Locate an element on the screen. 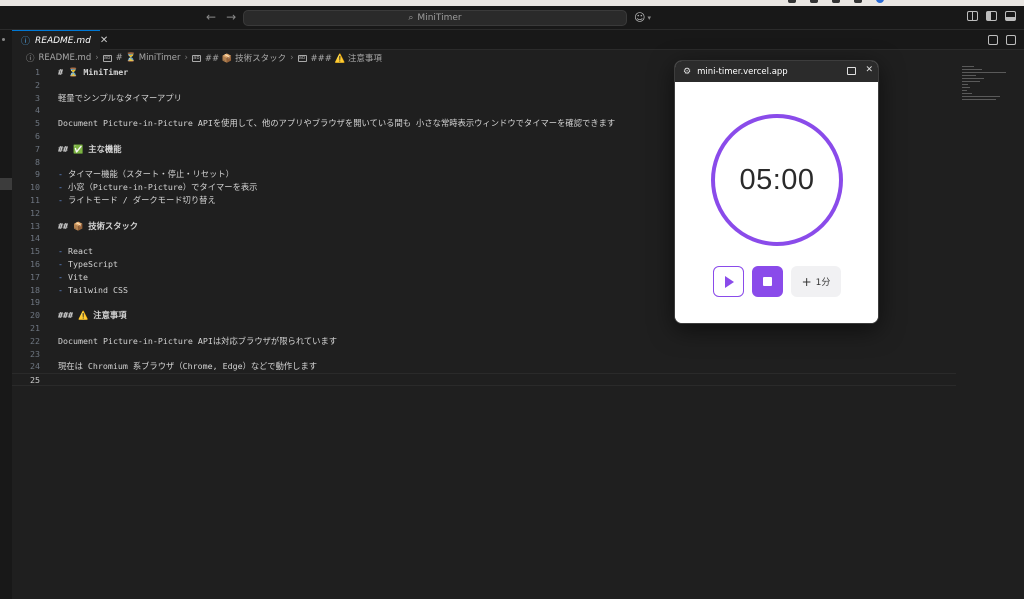 This screenshot has width=1024, height=599. toggle-sidebar-icon is located at coordinates (991, 16).